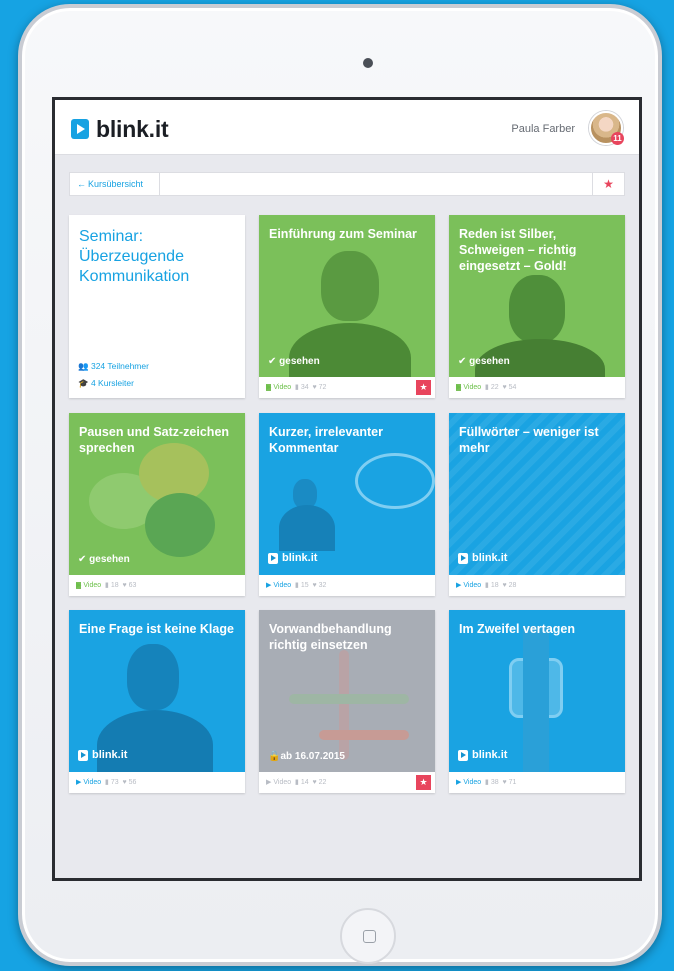  What do you see at coordinates (132, 585) in the screenshot?
I see `like-count: 63` at bounding box center [132, 585].